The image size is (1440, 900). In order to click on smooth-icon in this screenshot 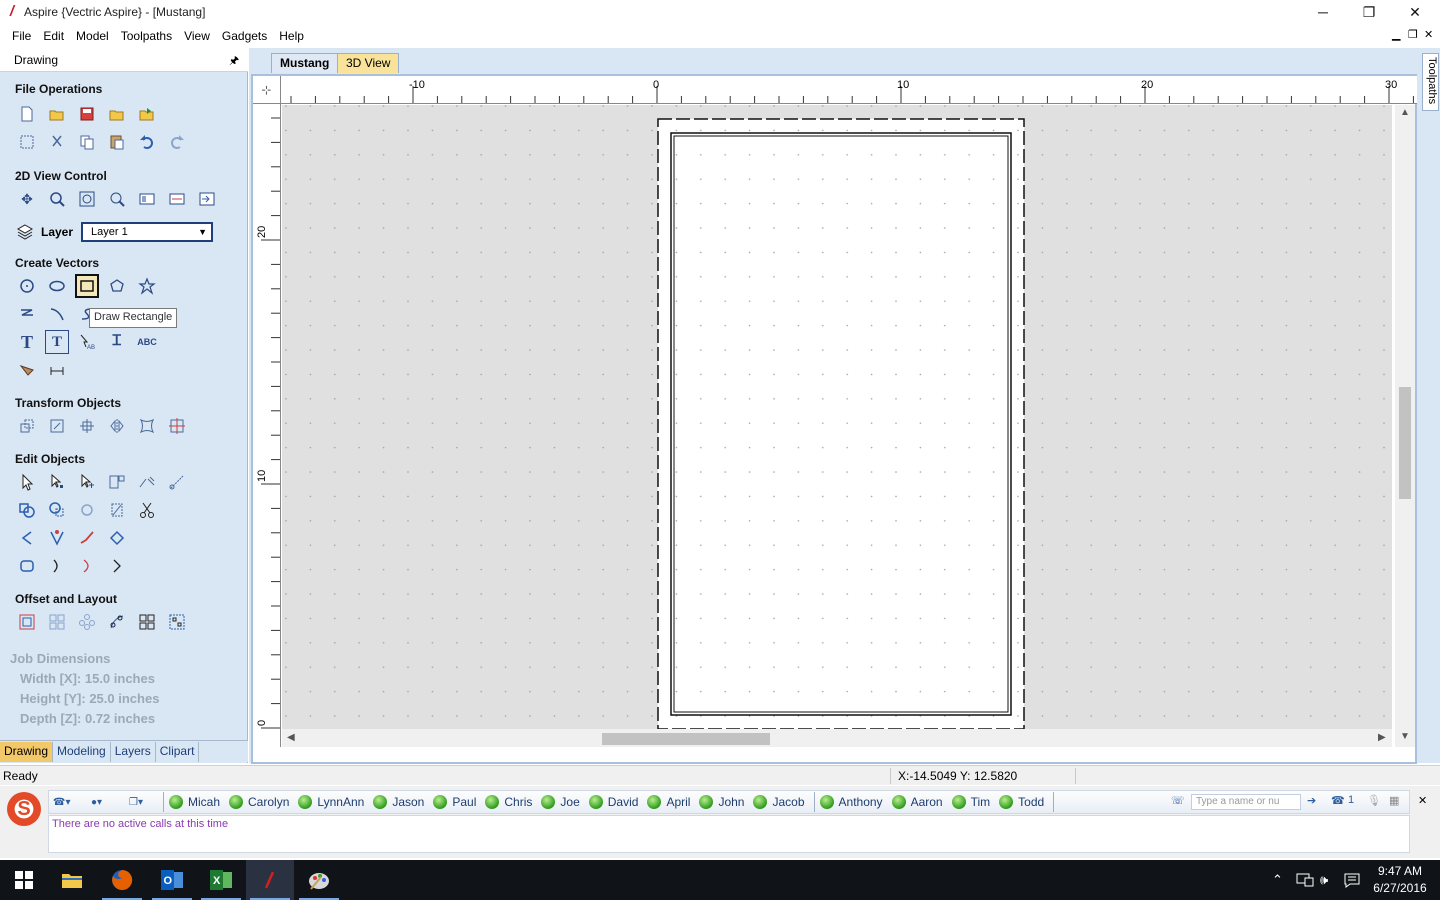, I will do `click(87, 538)`.